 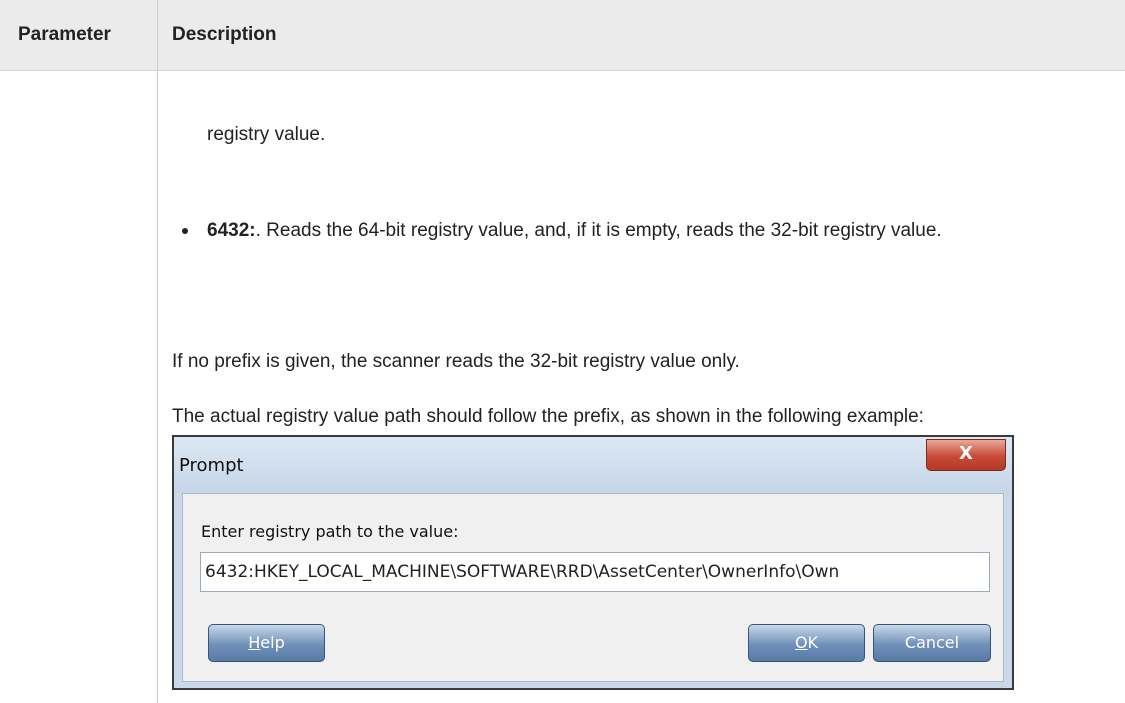 I want to click on parameter-column-header: Parameter, so click(x=64, y=34).